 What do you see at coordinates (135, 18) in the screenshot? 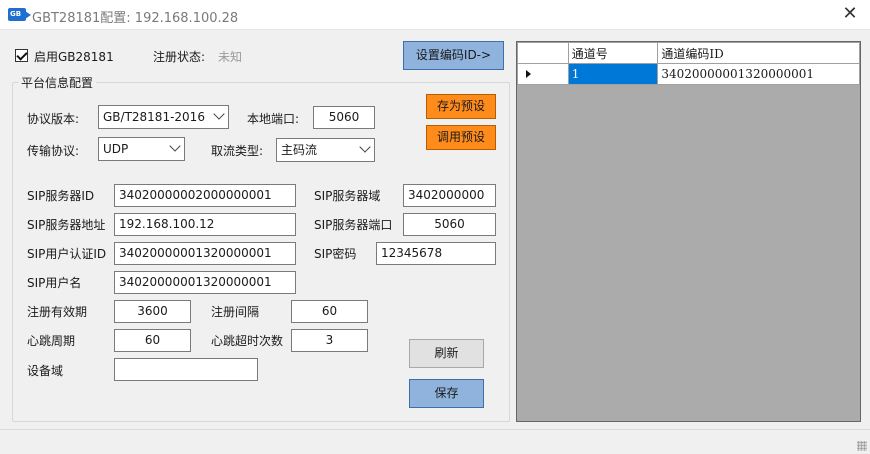
I see `window-title: GBT28181配置: 192.168.100.28` at bounding box center [135, 18].